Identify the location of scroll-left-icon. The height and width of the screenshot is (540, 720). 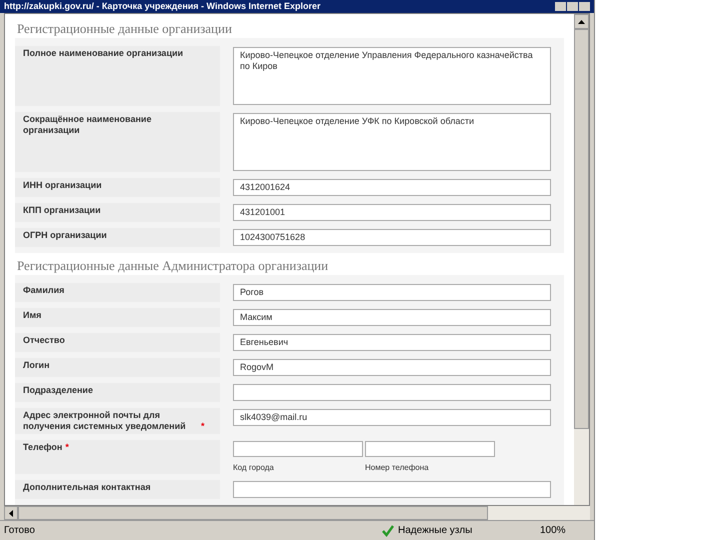
(11, 513).